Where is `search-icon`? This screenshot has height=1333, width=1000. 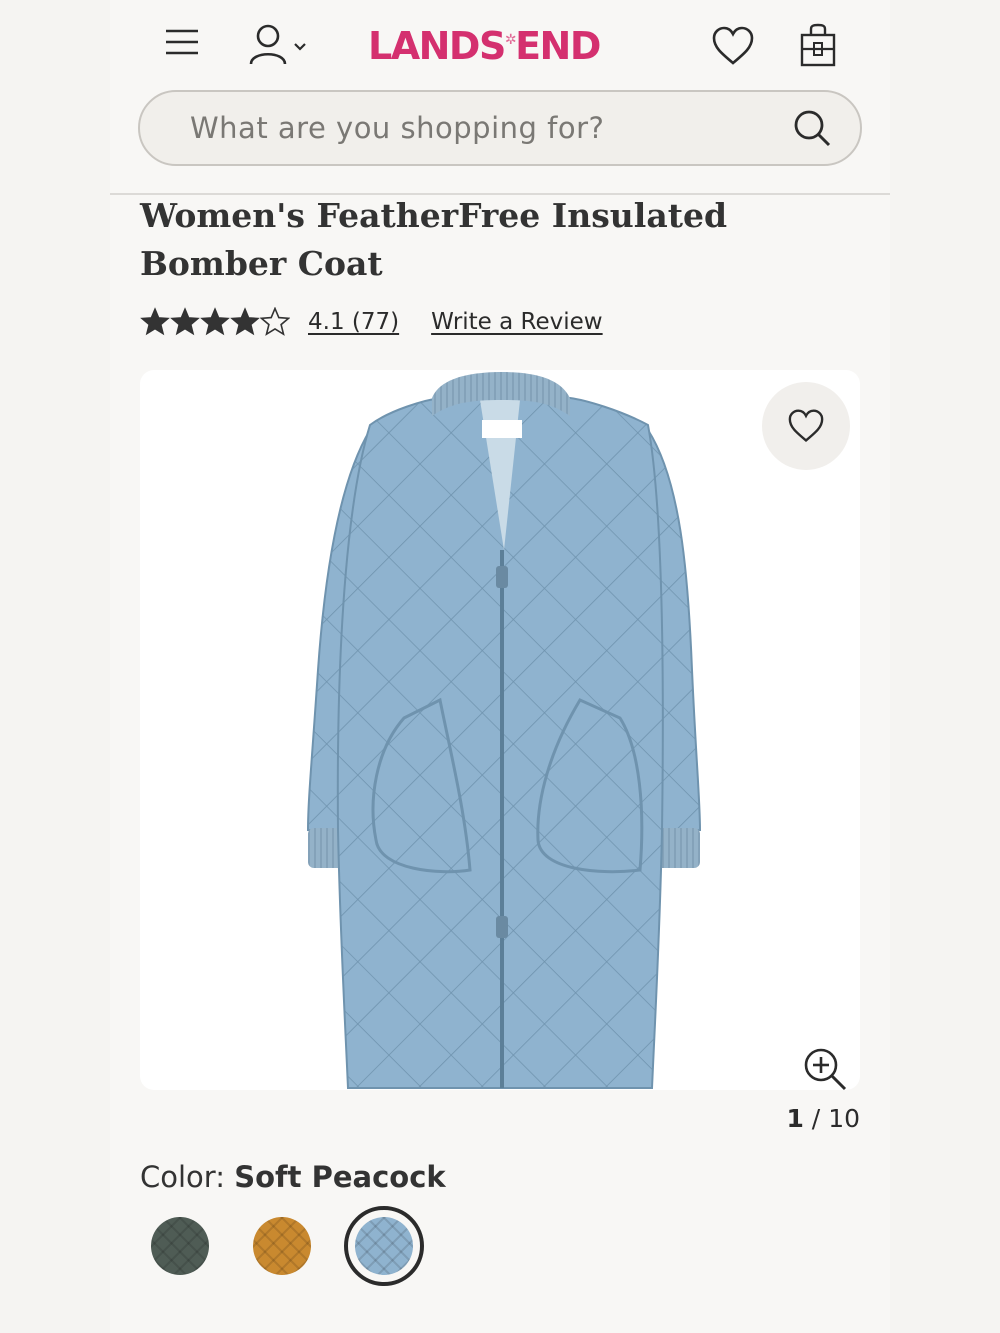
search-icon is located at coordinates (812, 128).